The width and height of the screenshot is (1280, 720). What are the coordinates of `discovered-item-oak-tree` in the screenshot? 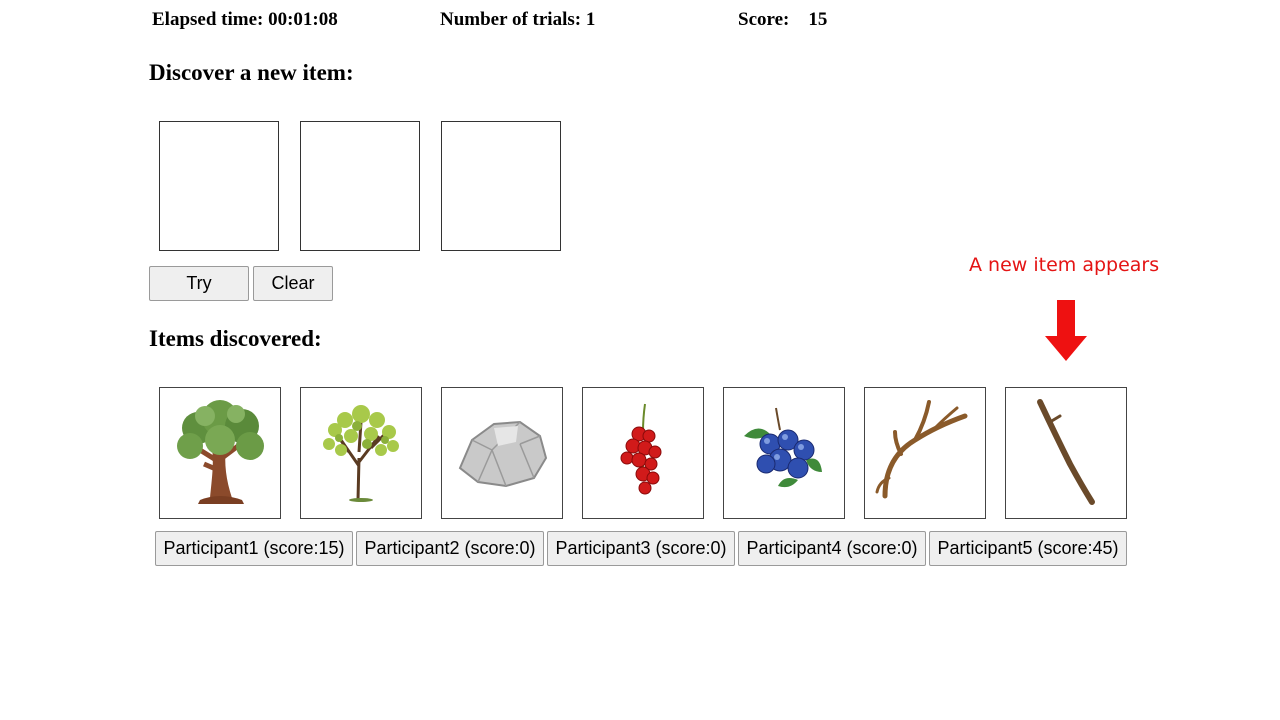 It's located at (220, 453).